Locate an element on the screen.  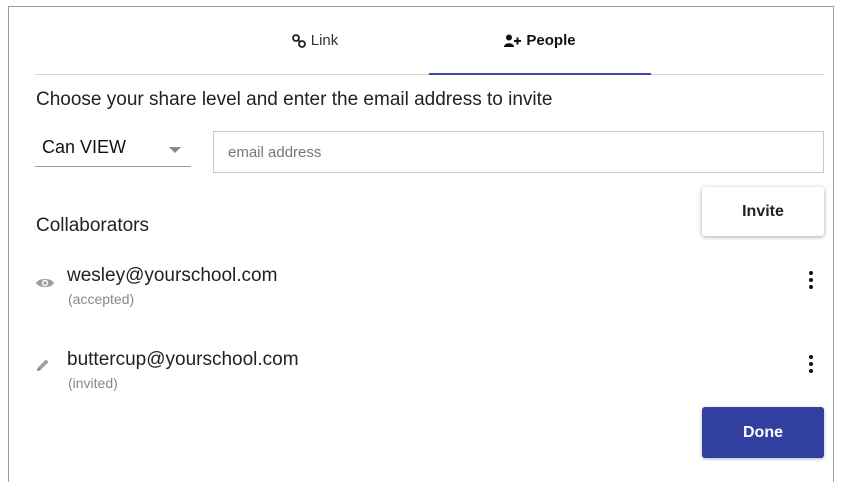
tab-people: People is located at coordinates (540, 41).